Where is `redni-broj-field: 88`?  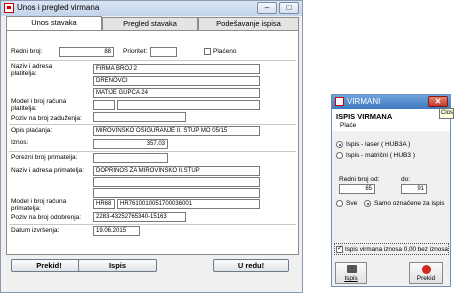 redni-broj-field: 88 is located at coordinates (86, 52).